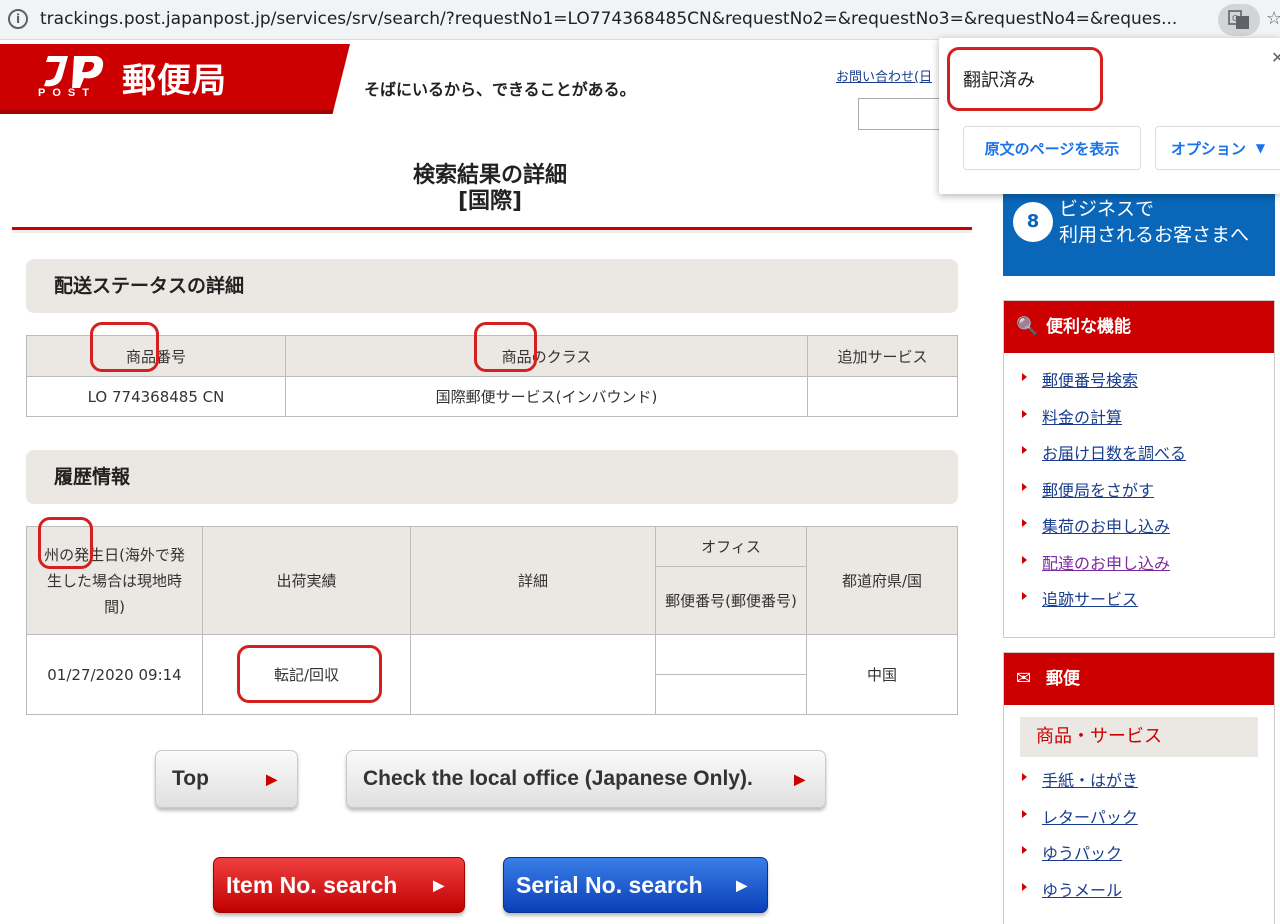 The image size is (1280, 924). I want to click on business-banner: 8 ビジネスで 利用されるお客さまへ, so click(1139, 235).